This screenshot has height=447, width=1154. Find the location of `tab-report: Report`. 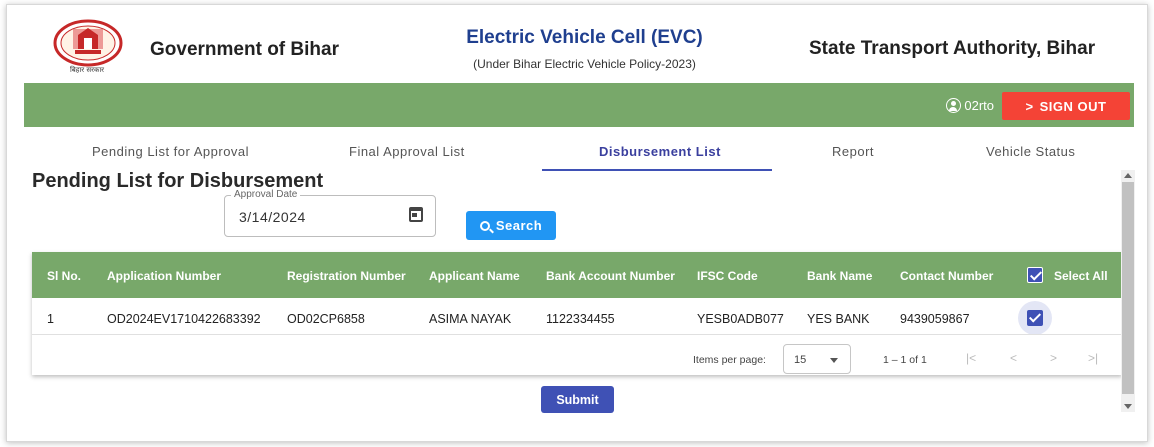

tab-report: Report is located at coordinates (853, 151).